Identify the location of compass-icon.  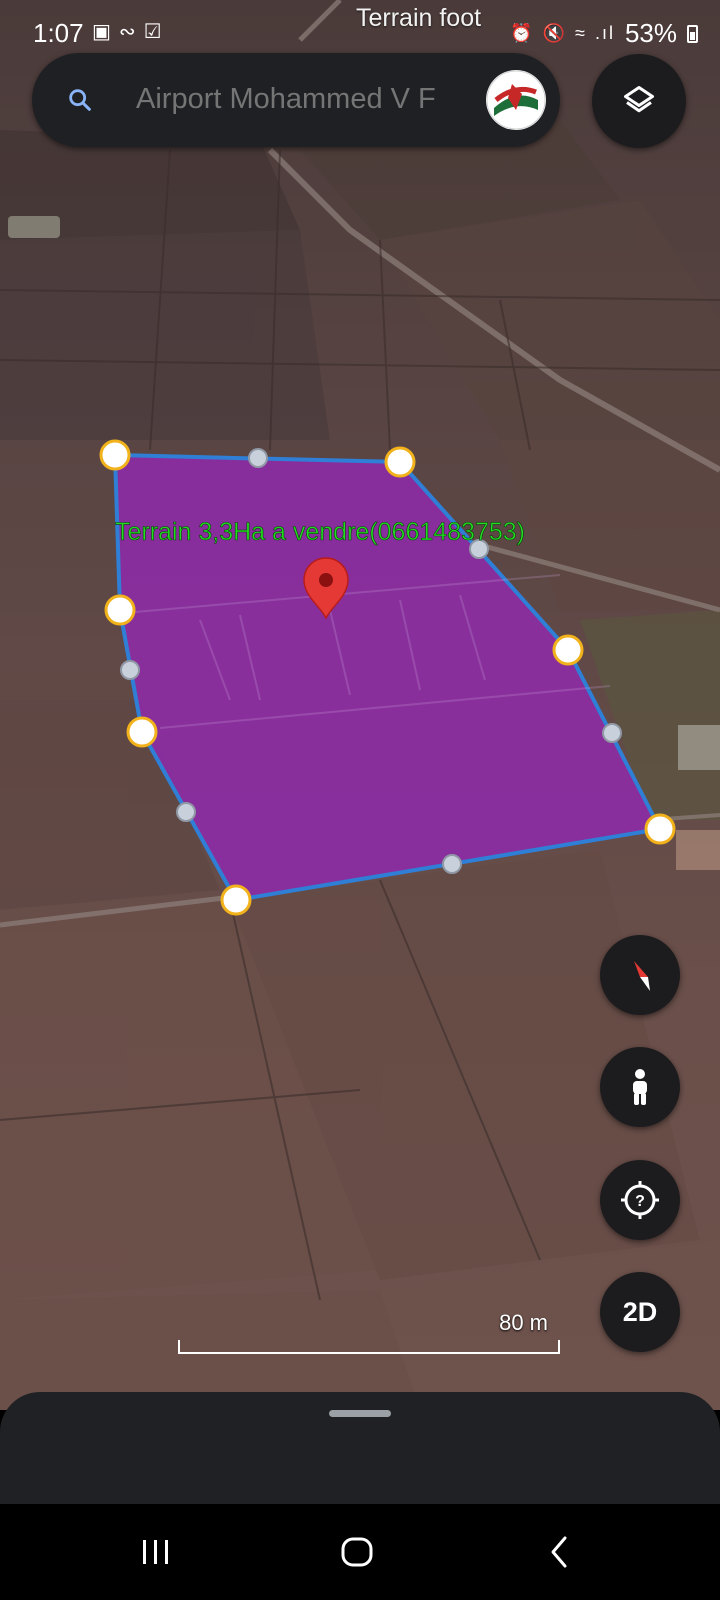
(642, 976).